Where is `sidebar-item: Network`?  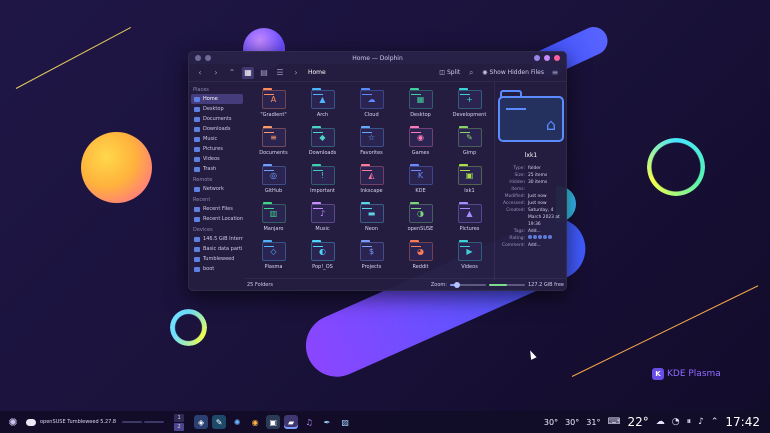
sidebar-item: Network is located at coordinates (217, 189).